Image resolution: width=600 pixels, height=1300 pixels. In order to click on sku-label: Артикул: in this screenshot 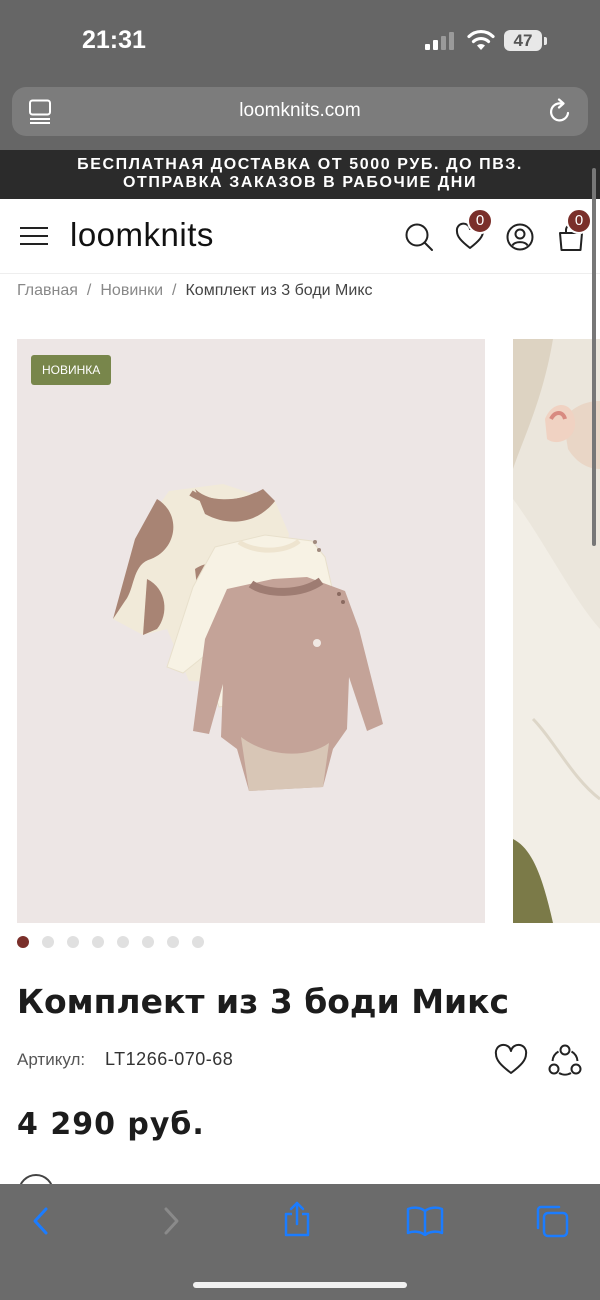, I will do `click(51, 1059)`.